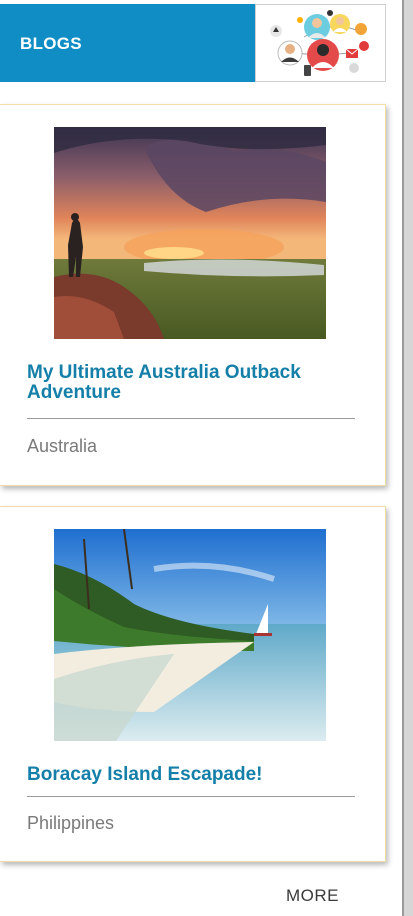  I want to click on post-title: Boracay Island Escapade!, so click(192, 775).